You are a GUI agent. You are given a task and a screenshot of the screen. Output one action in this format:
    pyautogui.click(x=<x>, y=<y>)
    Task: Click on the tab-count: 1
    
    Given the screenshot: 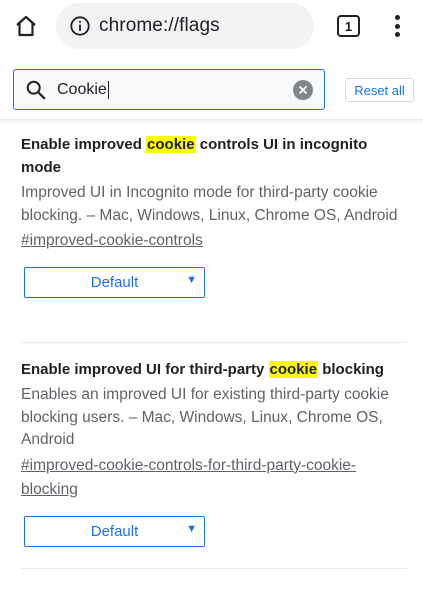 What is the action you would take?
    pyautogui.click(x=348, y=26)
    